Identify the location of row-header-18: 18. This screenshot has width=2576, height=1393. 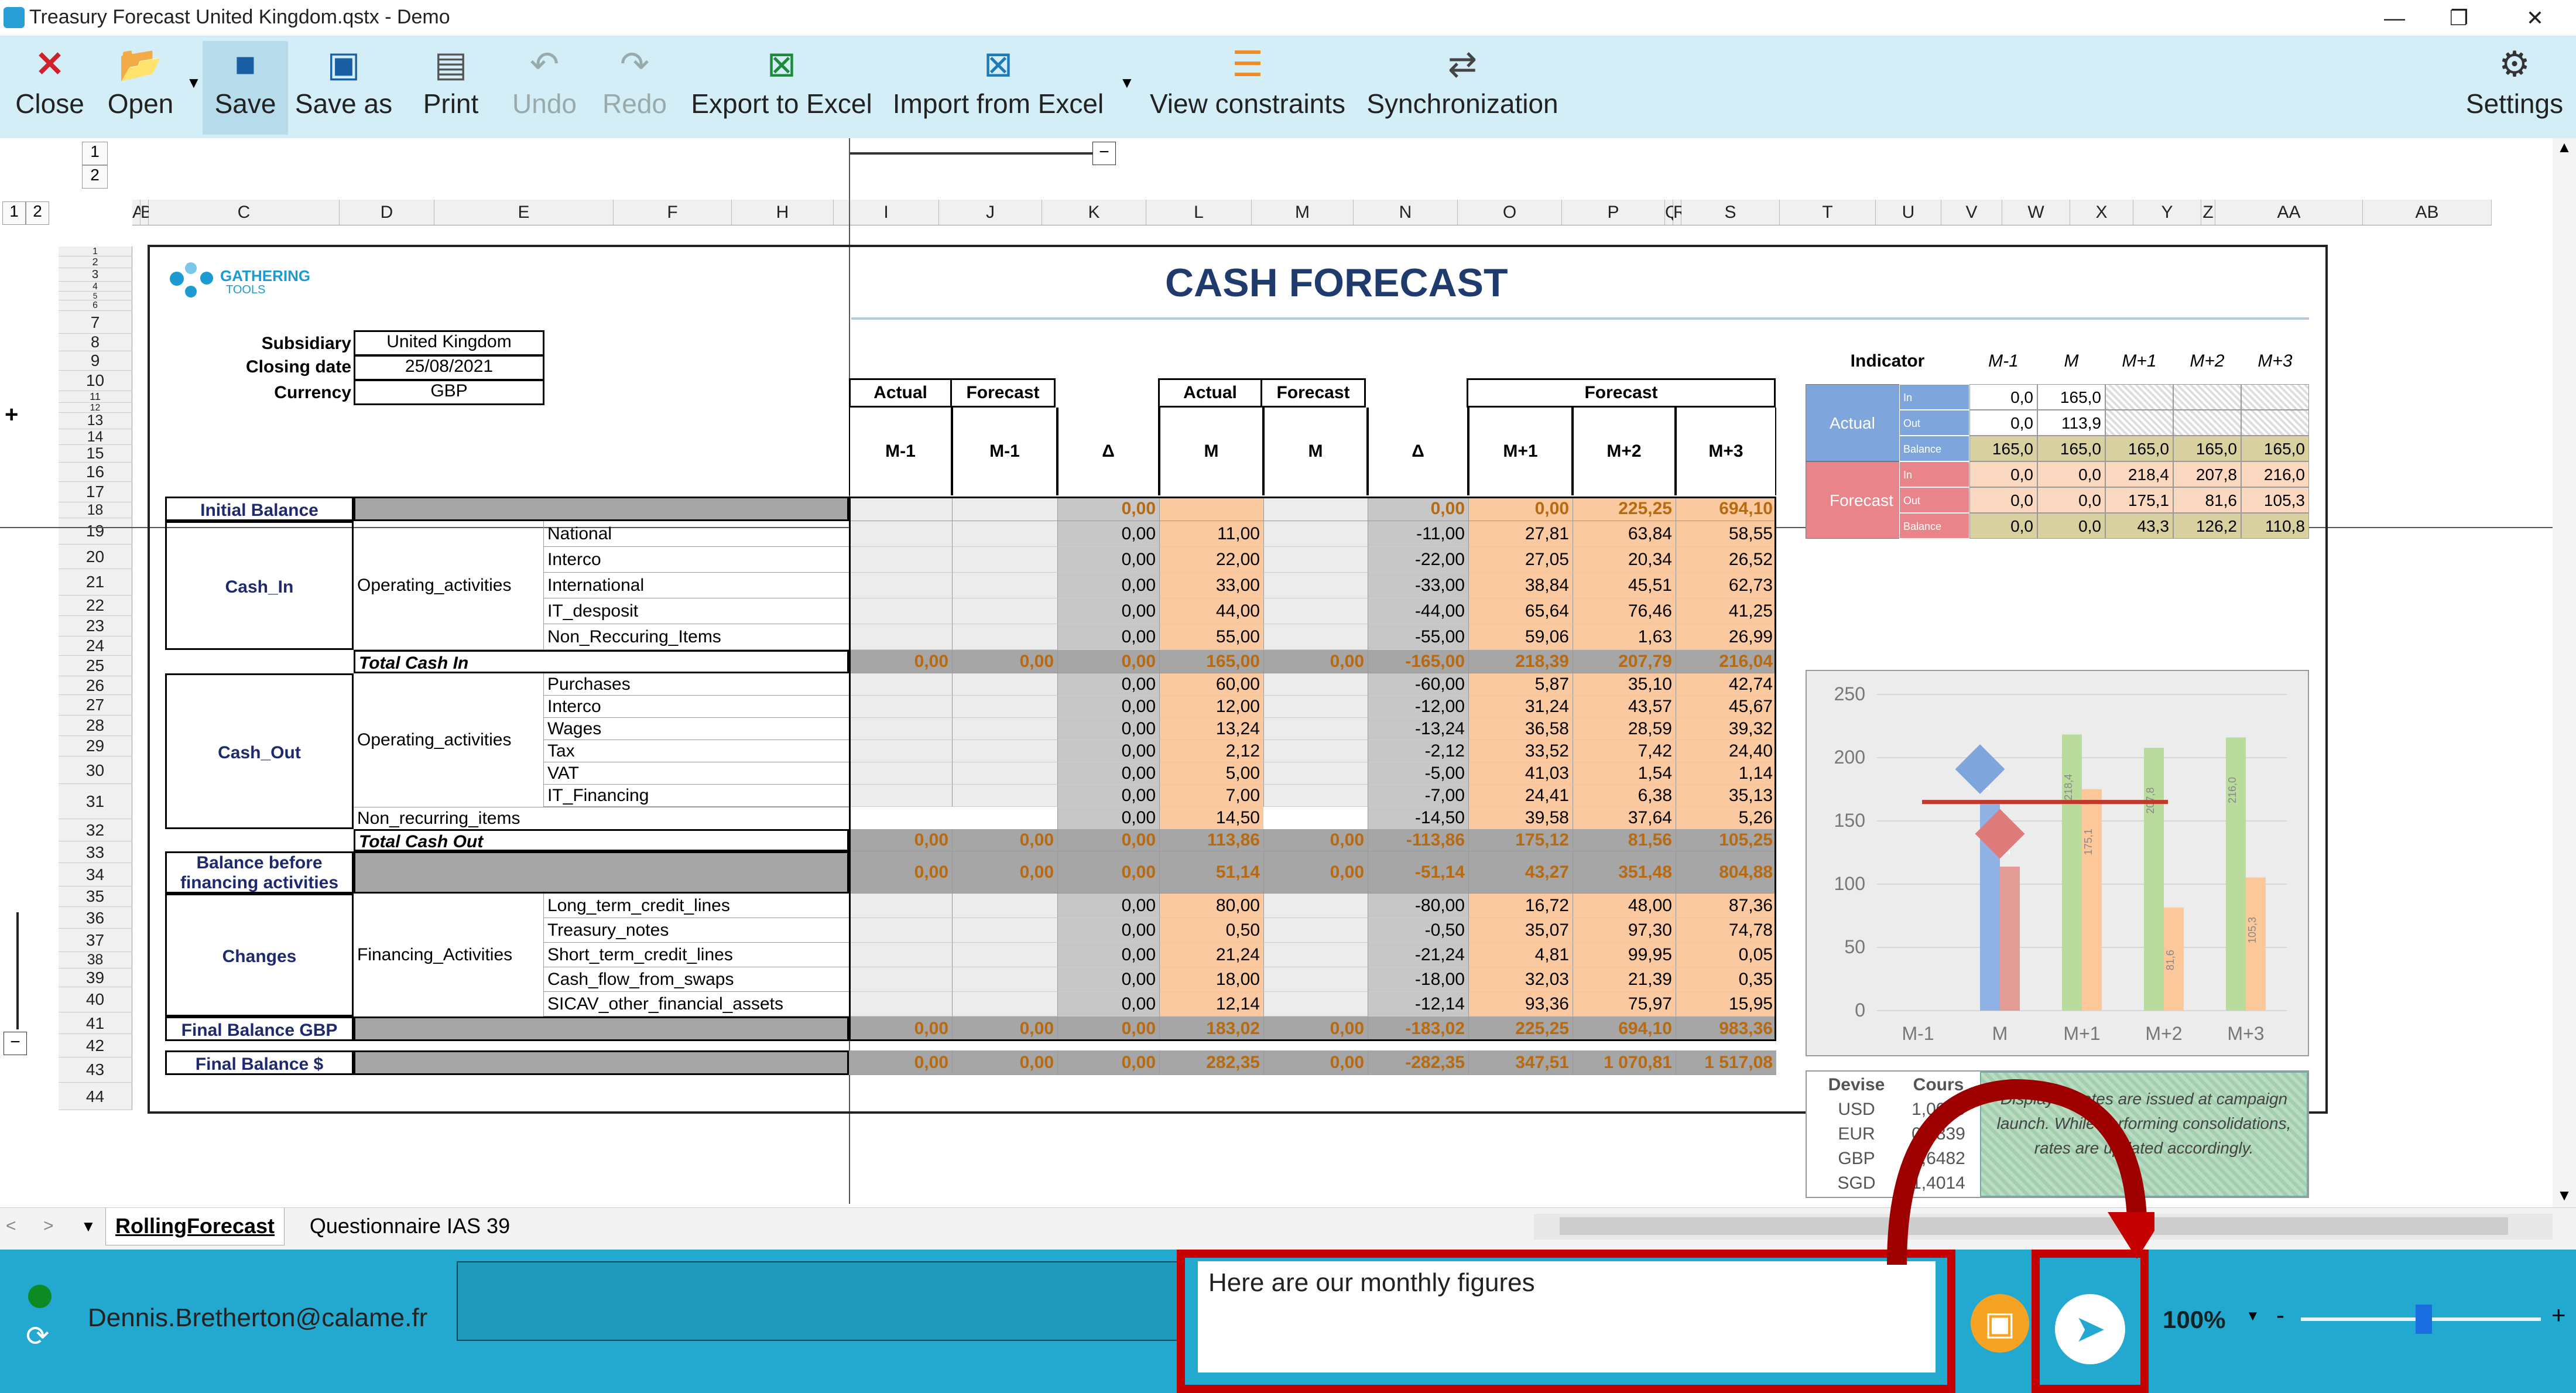
(95, 510).